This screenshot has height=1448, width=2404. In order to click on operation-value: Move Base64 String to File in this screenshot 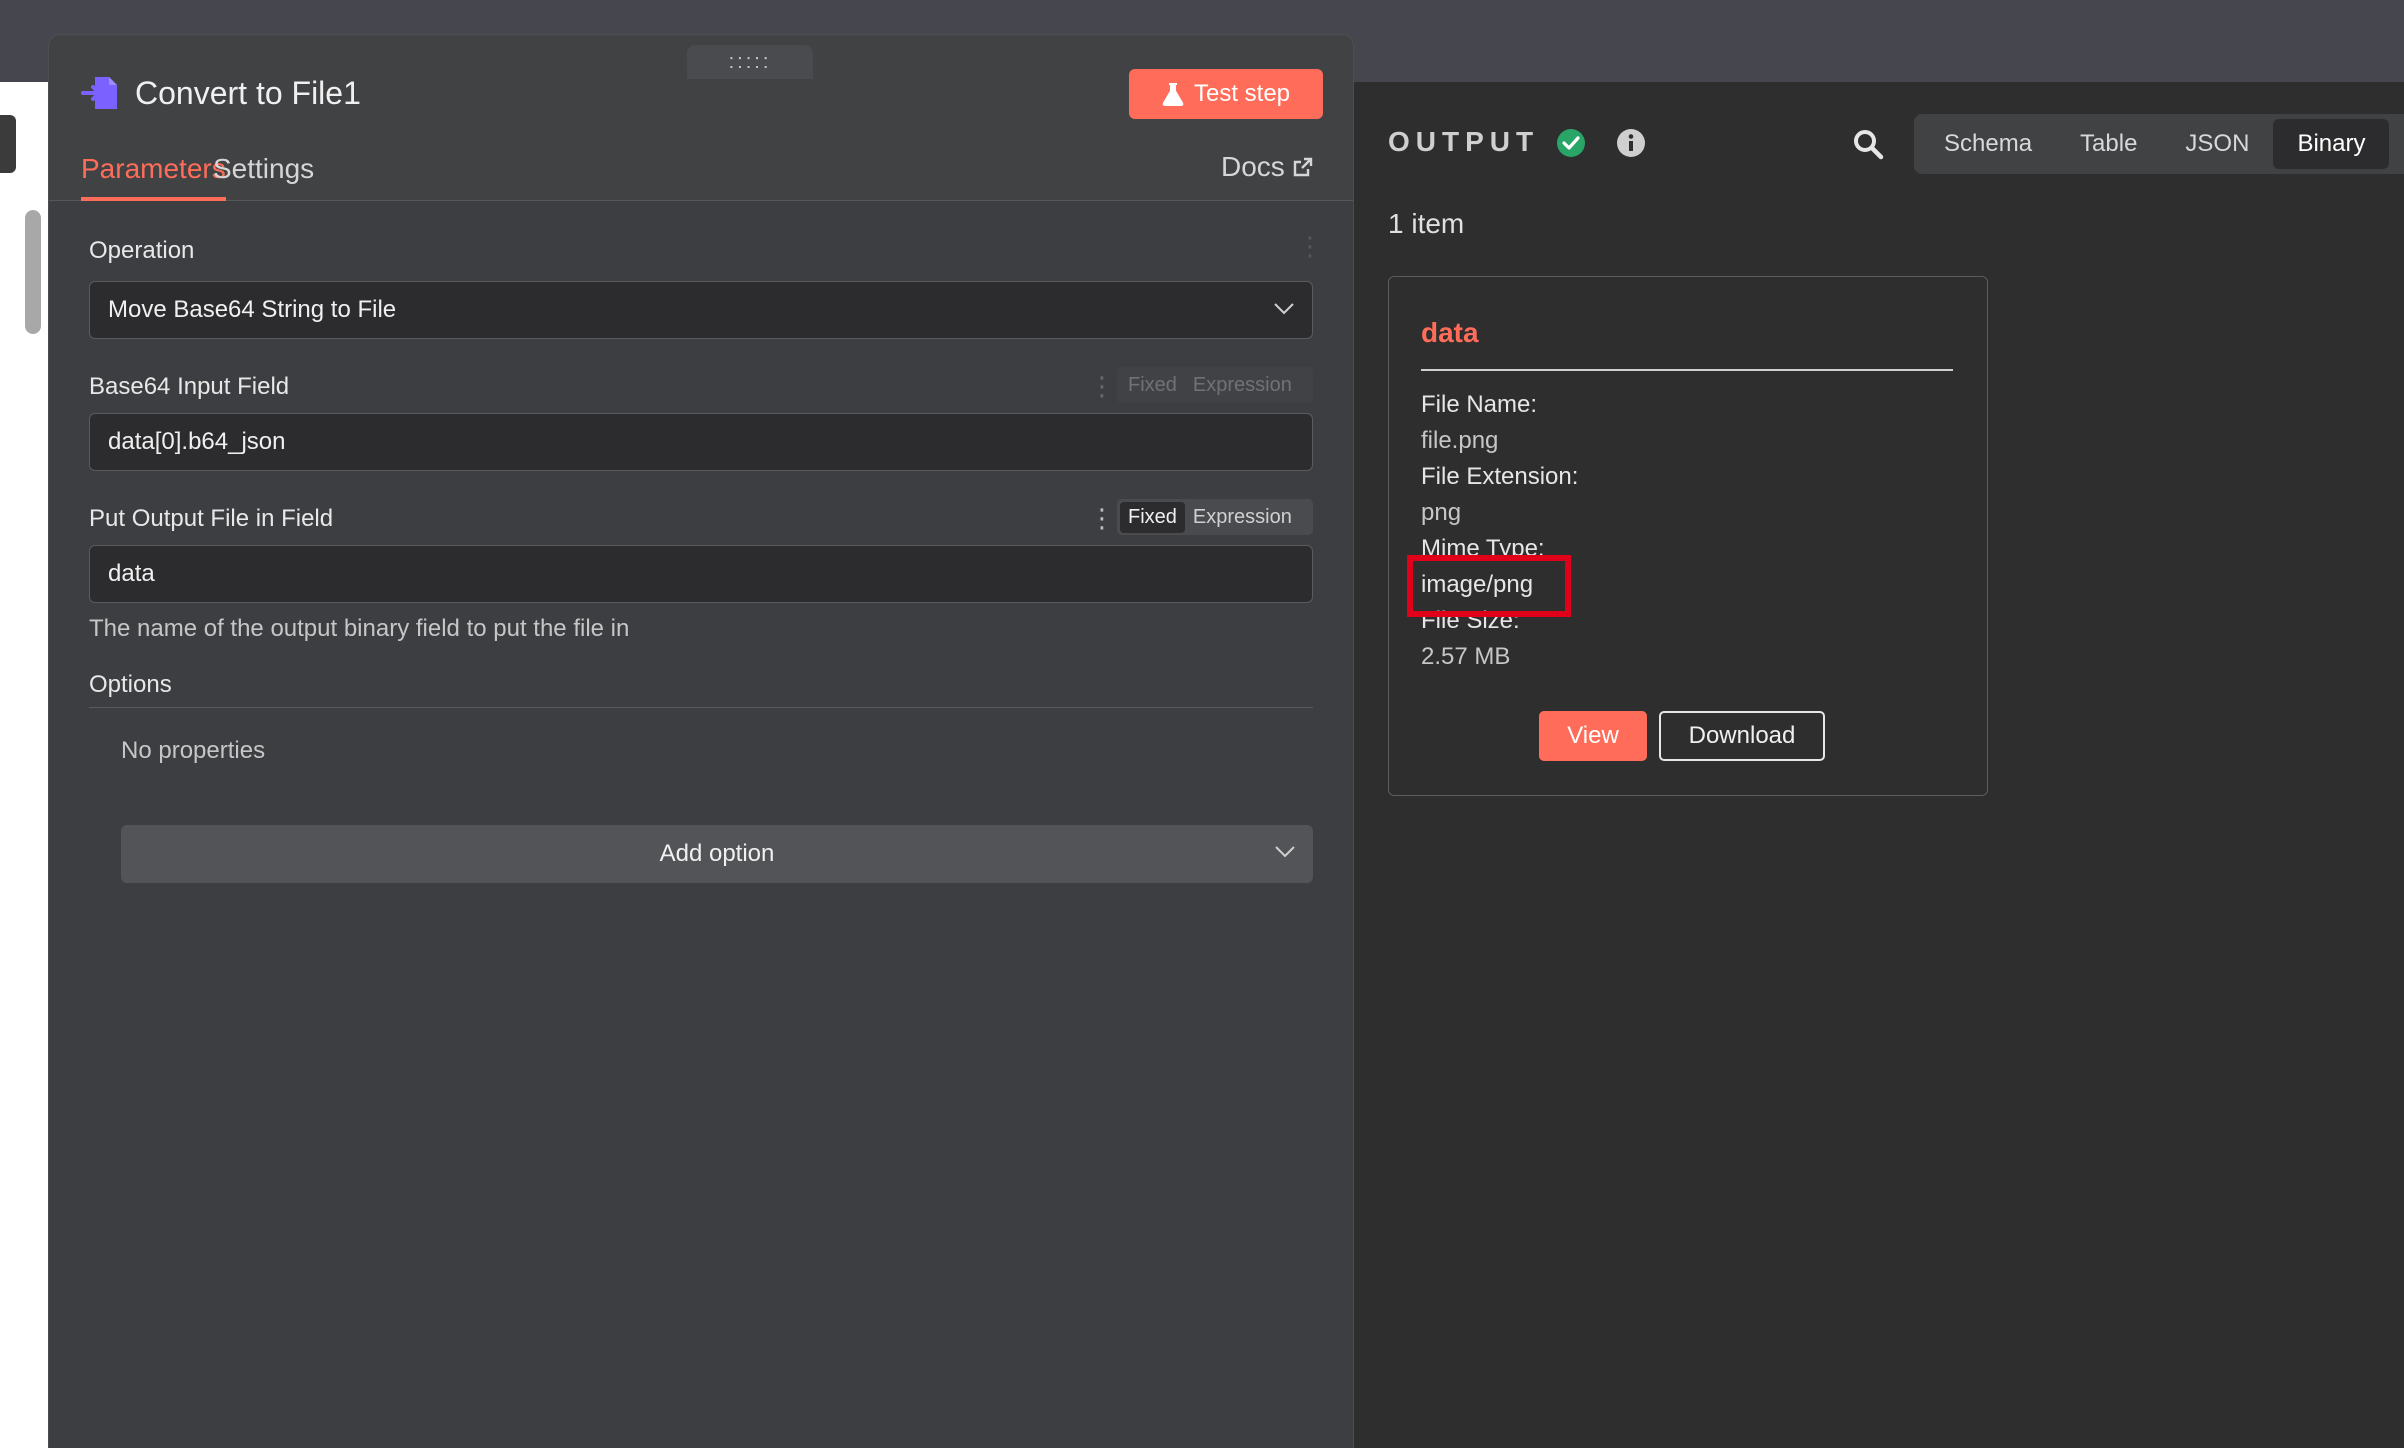, I will do `click(252, 309)`.